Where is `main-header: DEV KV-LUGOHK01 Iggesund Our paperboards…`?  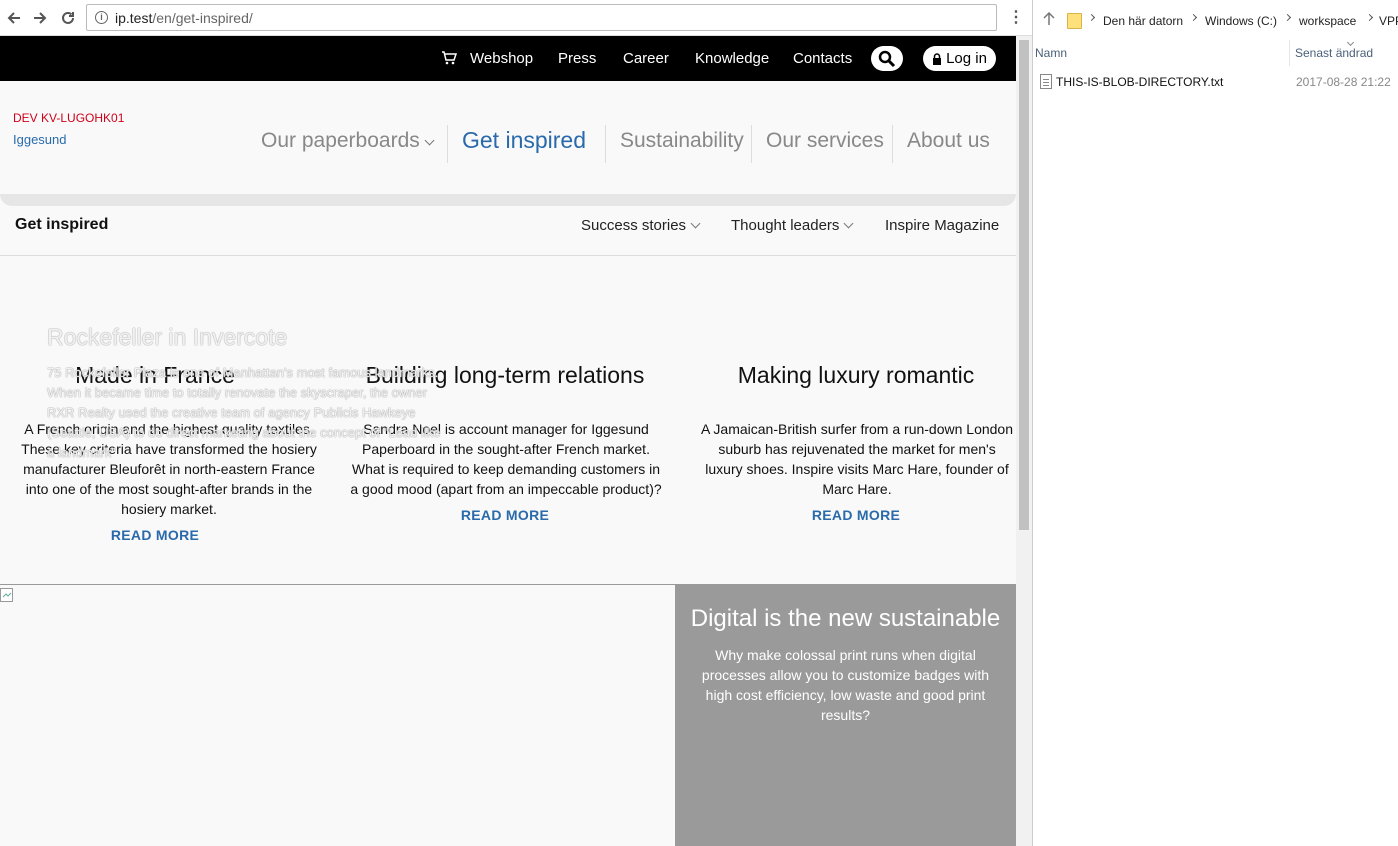
main-header: DEV KV-LUGOHK01 Iggesund Our paperboards… is located at coordinates (508, 137).